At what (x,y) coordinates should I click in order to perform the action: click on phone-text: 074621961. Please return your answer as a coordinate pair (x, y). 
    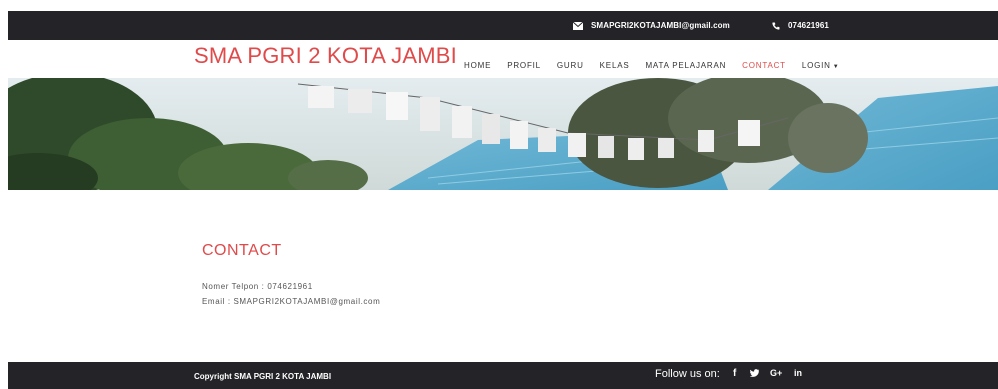
    Looking at the image, I should click on (808, 25).